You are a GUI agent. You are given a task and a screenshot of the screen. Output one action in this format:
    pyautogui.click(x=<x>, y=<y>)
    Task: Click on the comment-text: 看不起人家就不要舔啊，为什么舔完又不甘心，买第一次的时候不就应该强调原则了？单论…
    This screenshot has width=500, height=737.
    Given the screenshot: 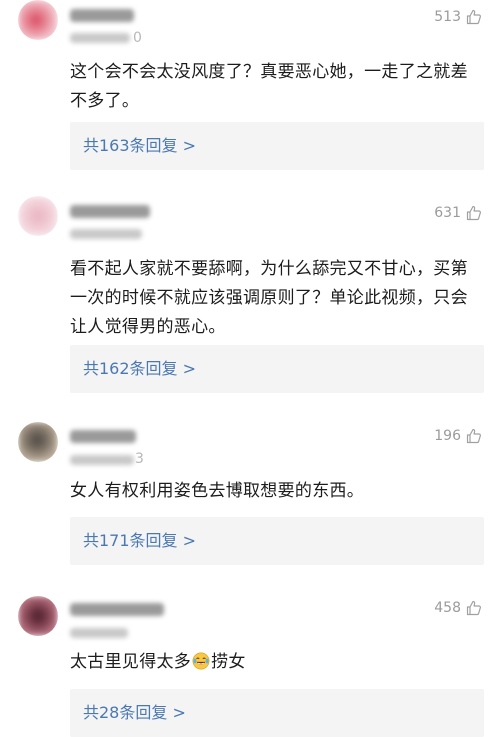 What is the action you would take?
    pyautogui.click(x=269, y=298)
    